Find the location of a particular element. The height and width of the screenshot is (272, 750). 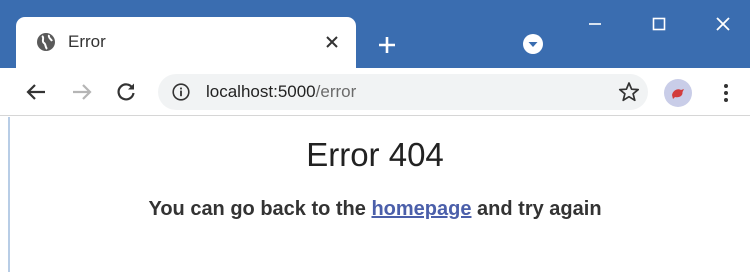

reload-button is located at coordinates (126, 92).